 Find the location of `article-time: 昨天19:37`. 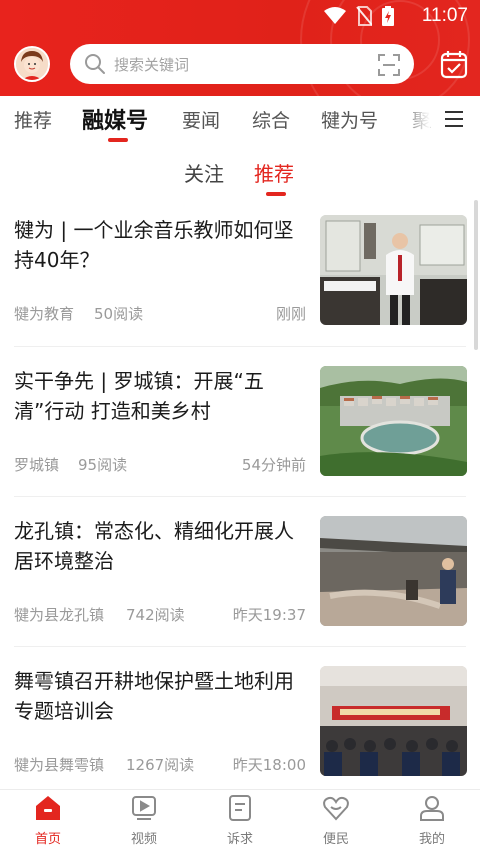

article-time: 昨天19:37 is located at coordinates (269, 615).